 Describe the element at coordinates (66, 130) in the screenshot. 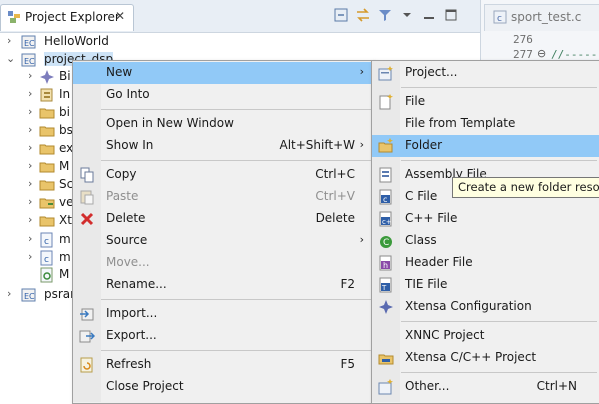

I see `tree-item-label: bs` at that location.